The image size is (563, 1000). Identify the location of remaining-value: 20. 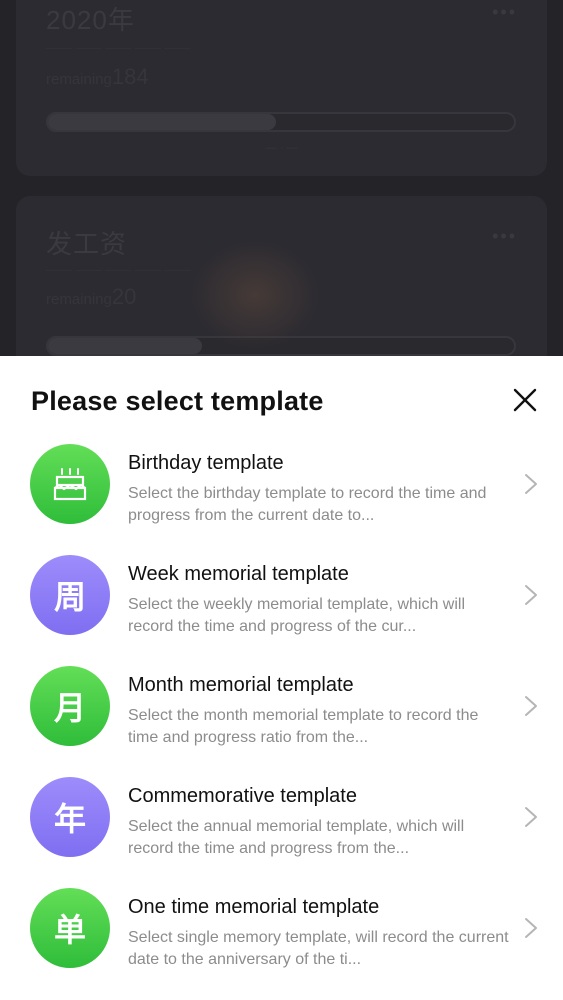
(124, 296).